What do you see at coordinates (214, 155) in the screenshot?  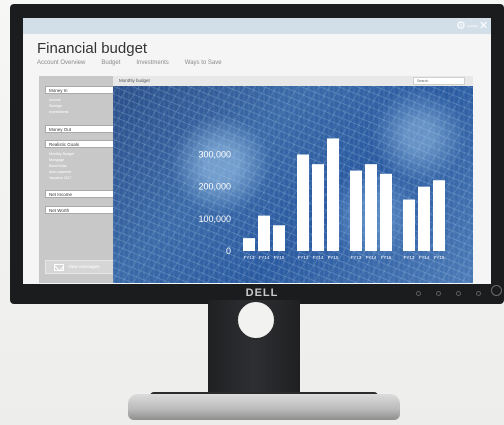 I see `y-tick-label: 300,000` at bounding box center [214, 155].